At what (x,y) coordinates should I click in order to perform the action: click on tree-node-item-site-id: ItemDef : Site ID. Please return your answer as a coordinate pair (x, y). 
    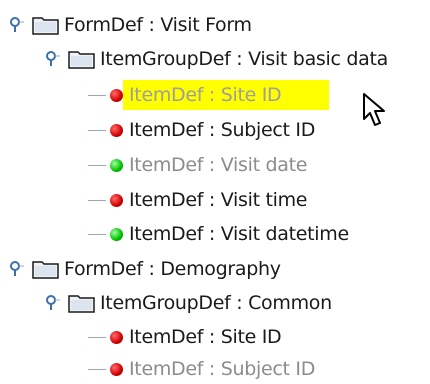
    Looking at the image, I should click on (211, 95).